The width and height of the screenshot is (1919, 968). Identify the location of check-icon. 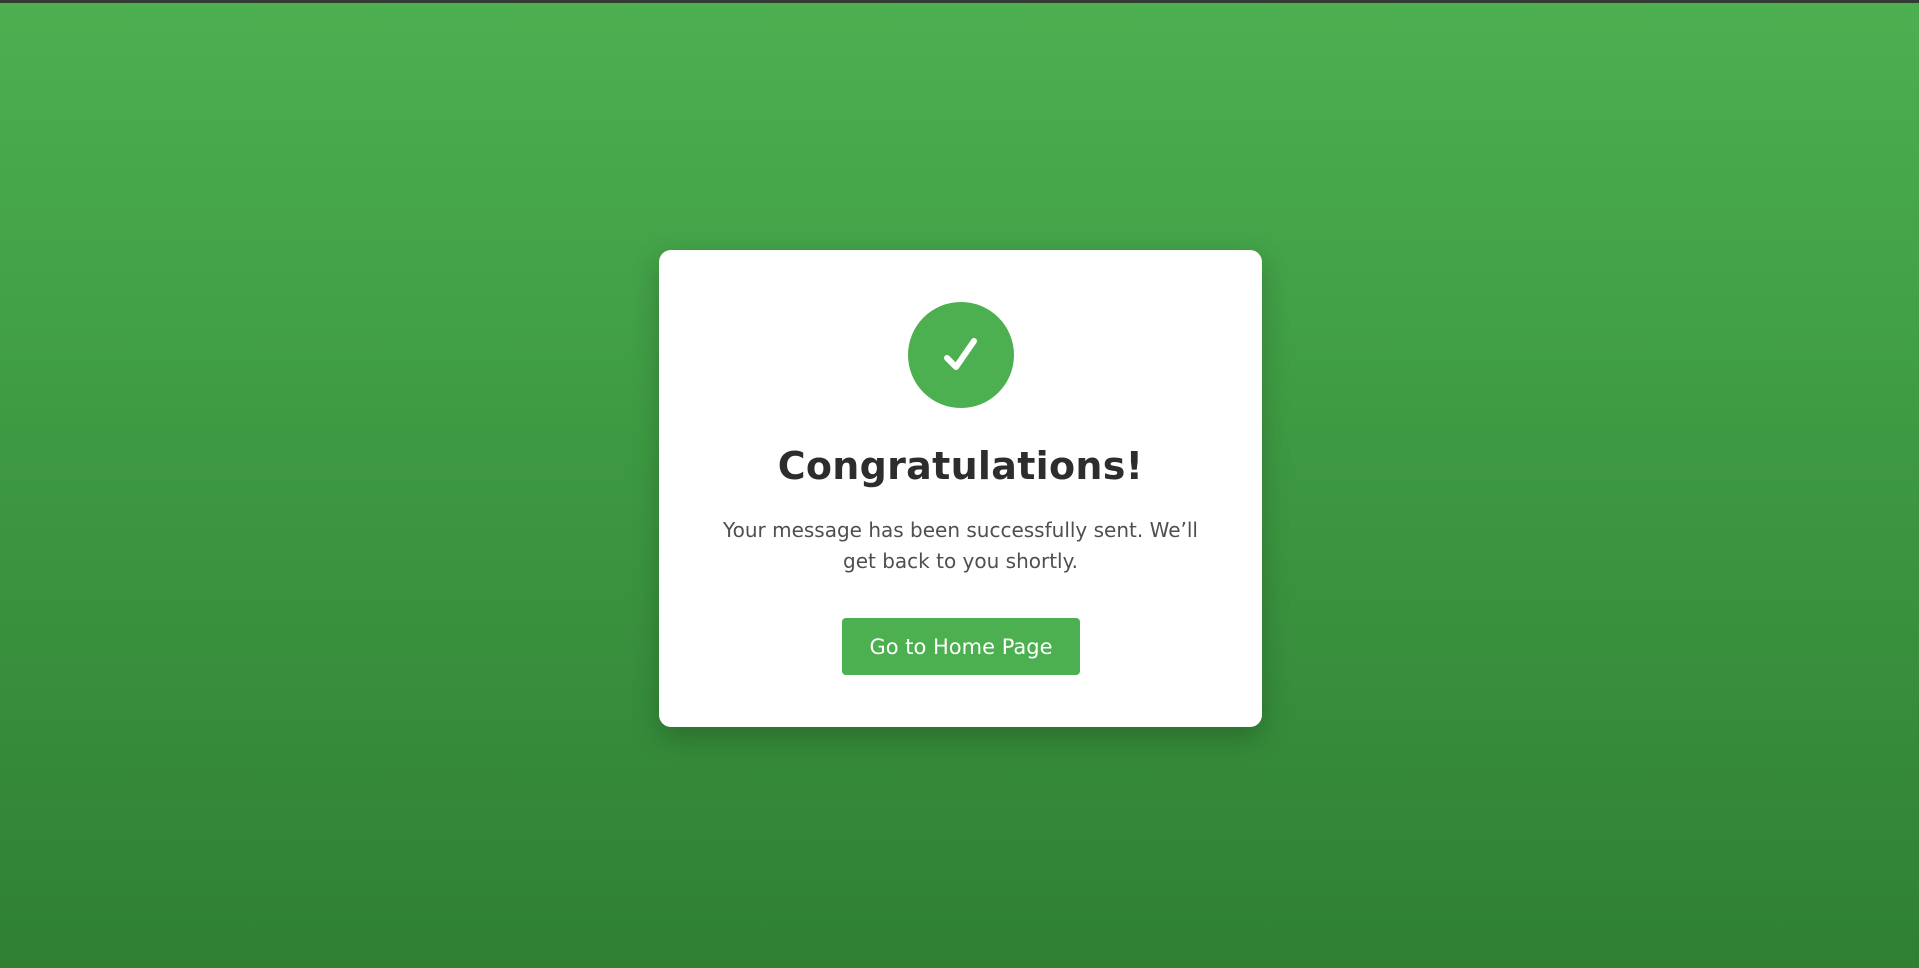
(960, 354).